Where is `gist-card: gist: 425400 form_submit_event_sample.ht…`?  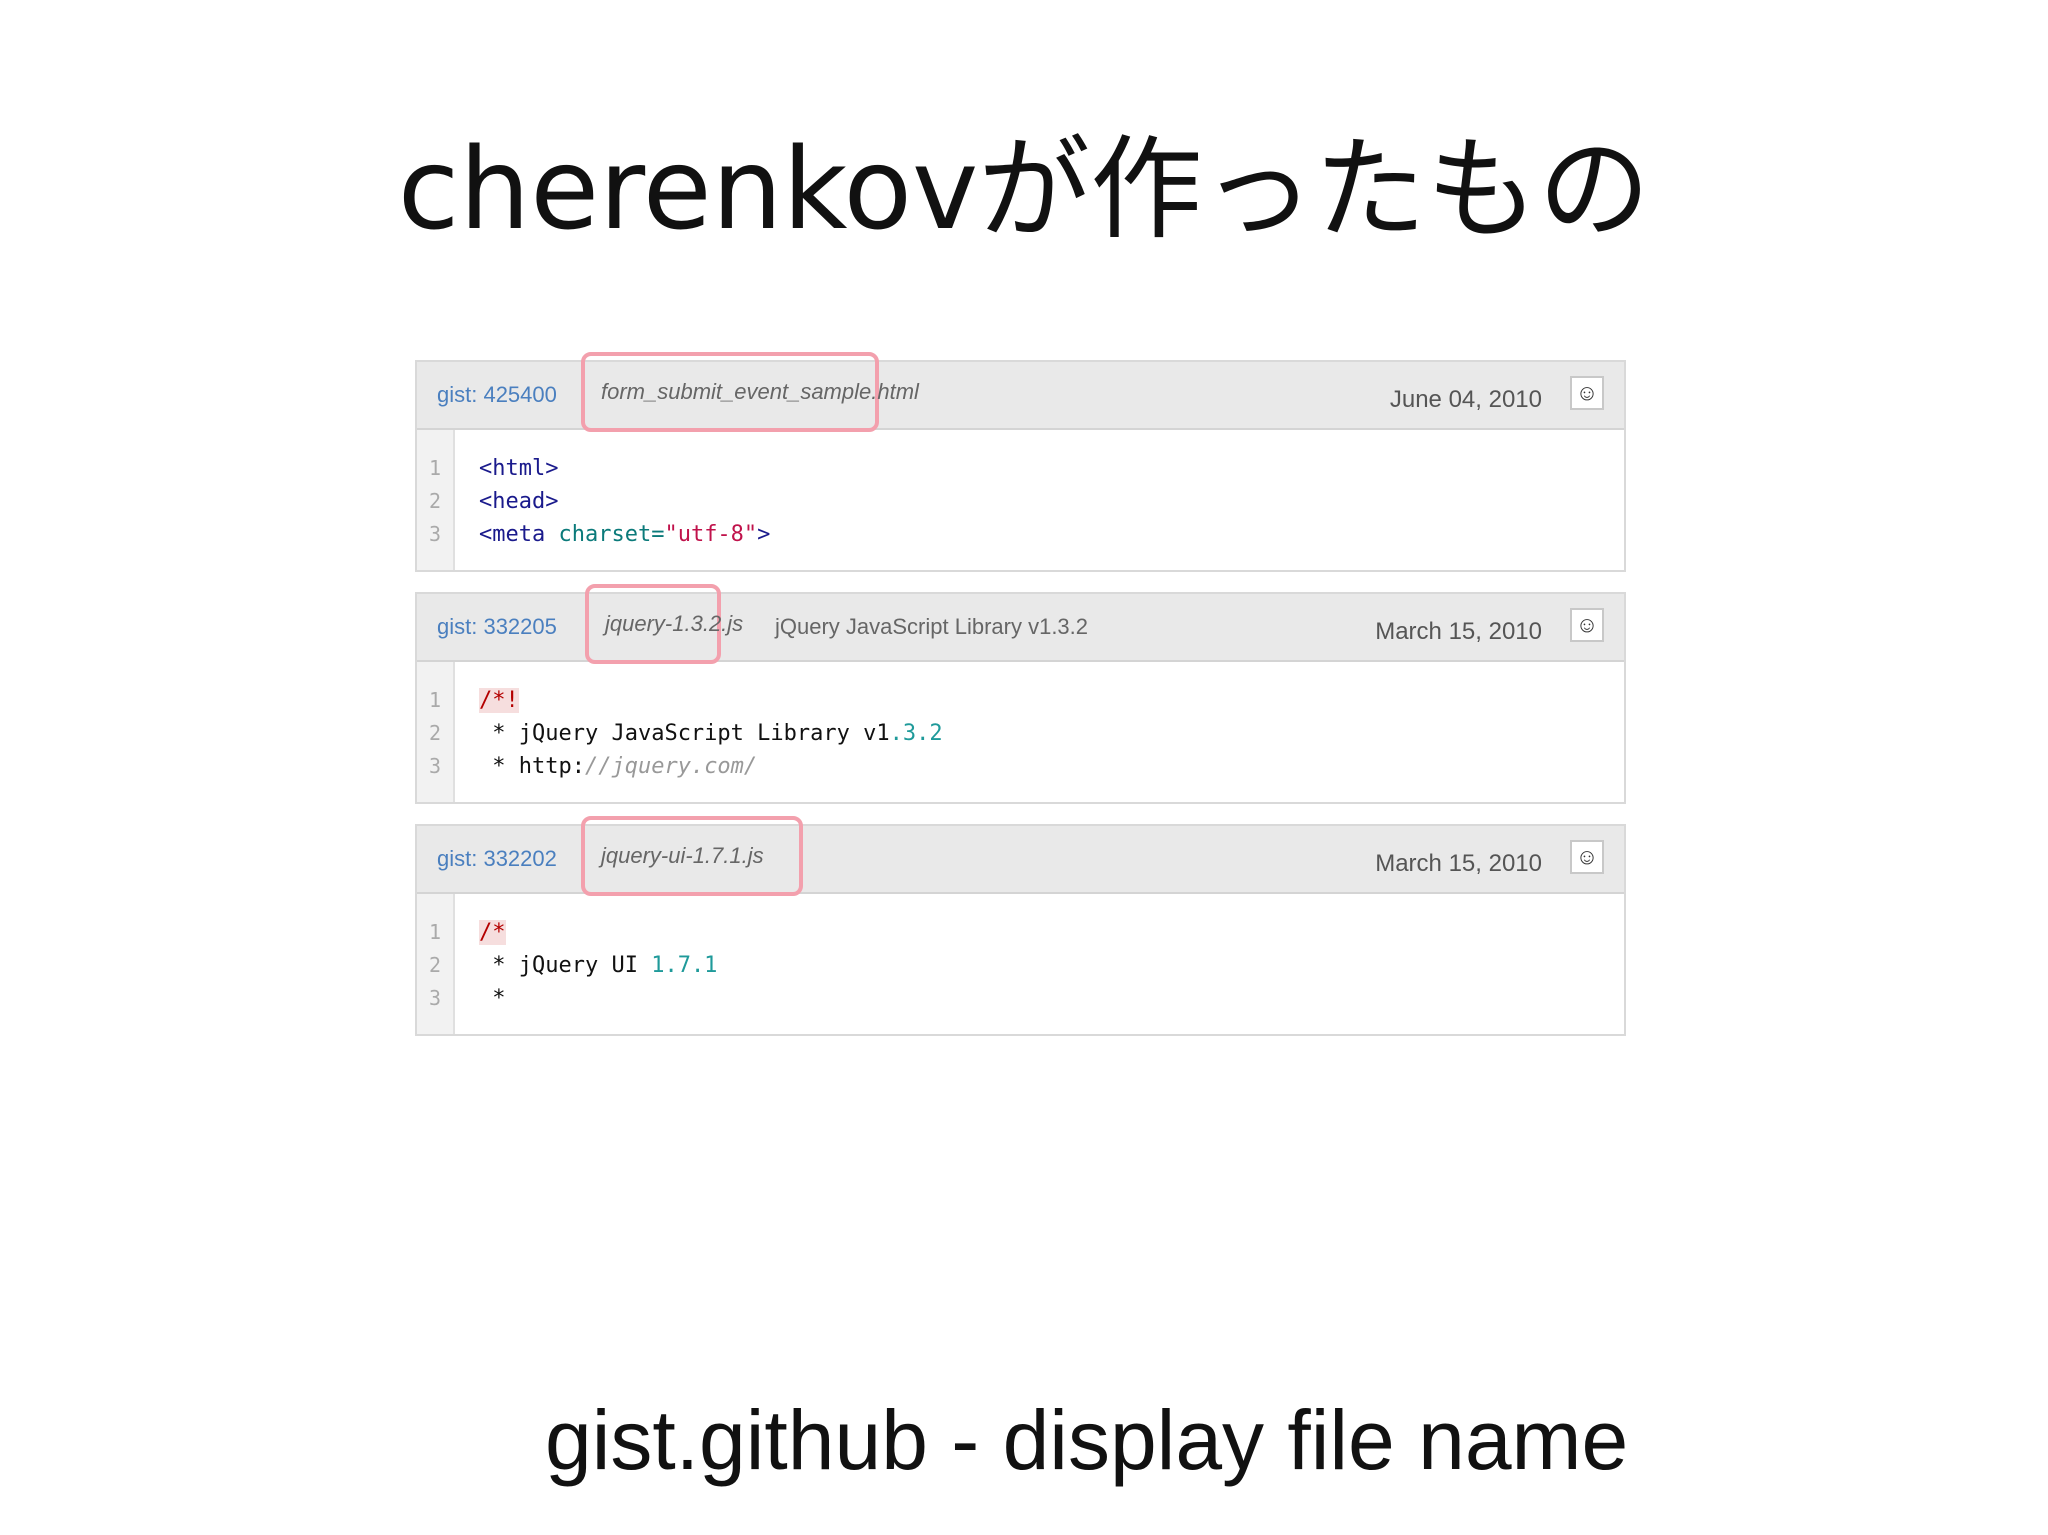
gist-card: gist: 425400 form_submit_event_sample.ht… is located at coordinates (1020, 462).